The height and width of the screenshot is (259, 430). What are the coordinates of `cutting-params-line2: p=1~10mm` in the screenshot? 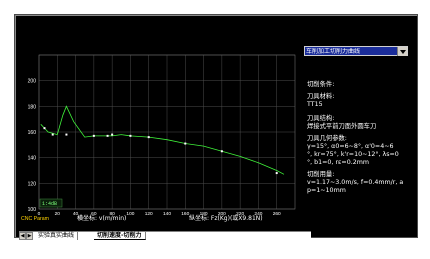 It's located at (326, 190).